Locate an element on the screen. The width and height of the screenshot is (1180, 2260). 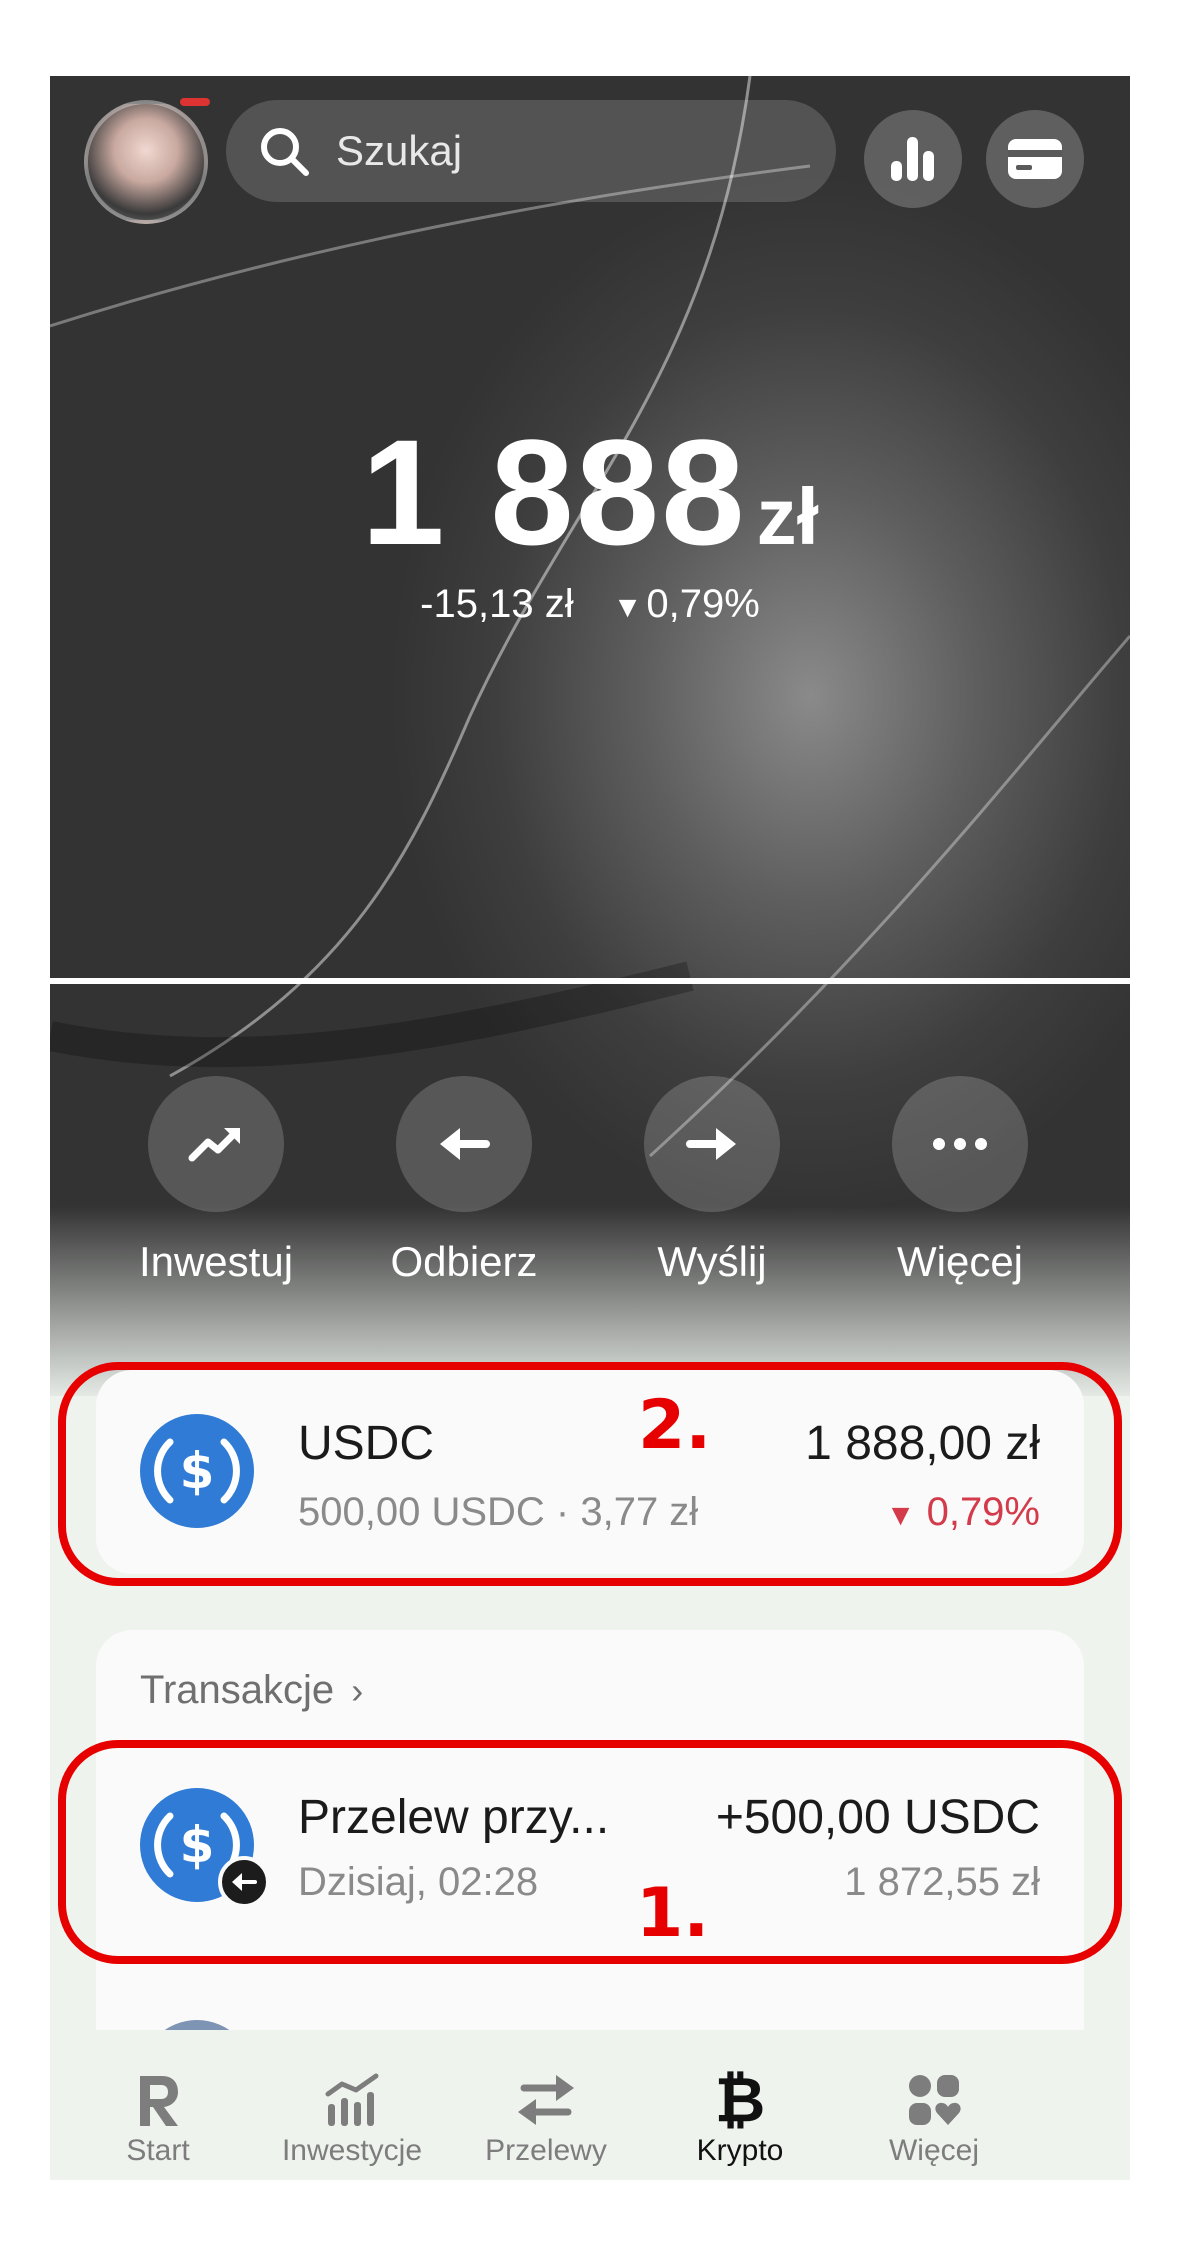
annotation-label-1: 1. is located at coordinates (673, 1913).